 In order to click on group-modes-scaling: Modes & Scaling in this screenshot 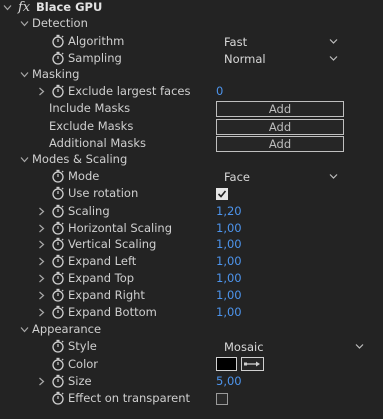, I will do `click(191, 159)`.